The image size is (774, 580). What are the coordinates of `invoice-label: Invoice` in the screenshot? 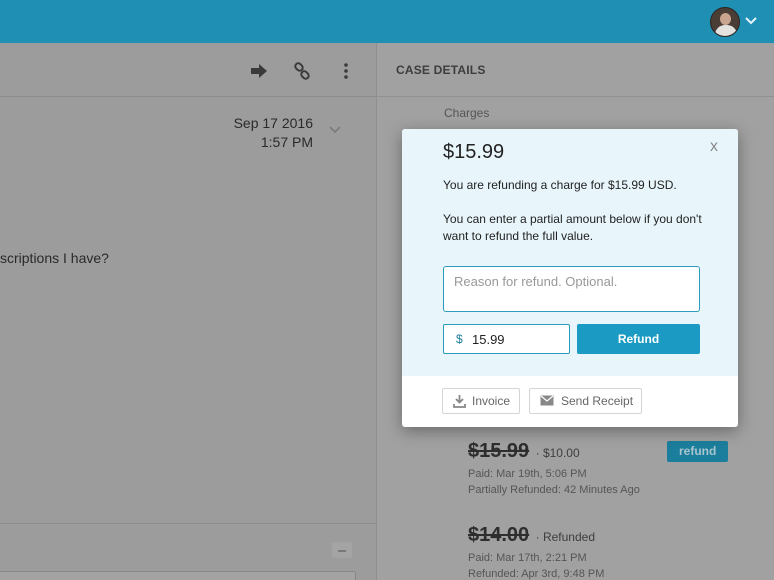 It's located at (491, 401).